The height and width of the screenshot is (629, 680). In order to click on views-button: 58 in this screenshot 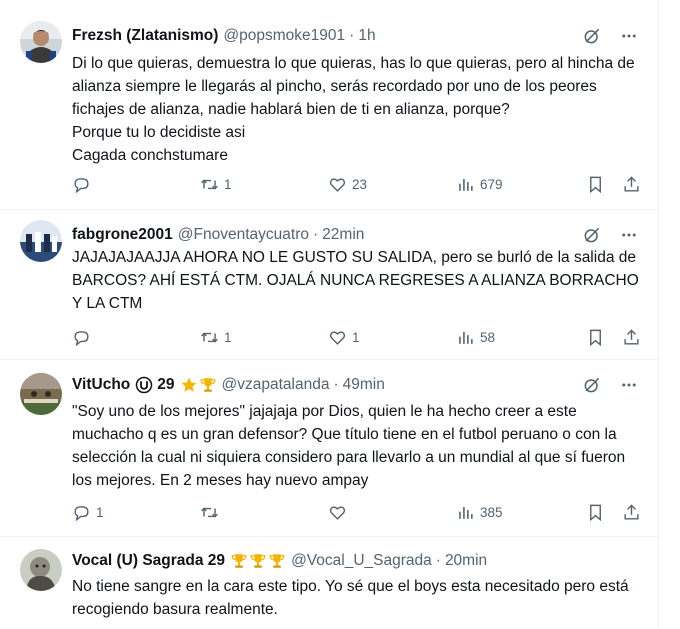, I will do `click(475, 337)`.